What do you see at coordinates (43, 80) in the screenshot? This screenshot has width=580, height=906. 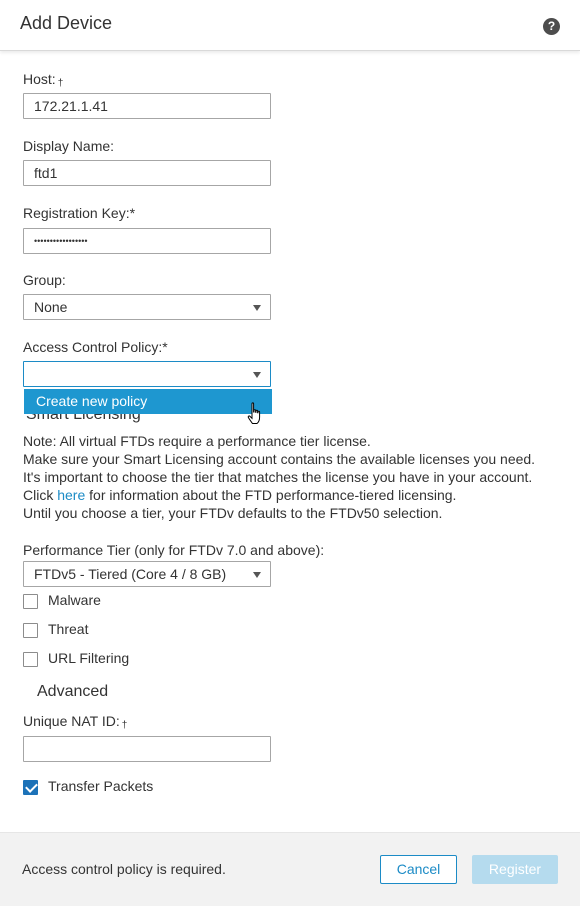 I see `host-label: Host: †` at bounding box center [43, 80].